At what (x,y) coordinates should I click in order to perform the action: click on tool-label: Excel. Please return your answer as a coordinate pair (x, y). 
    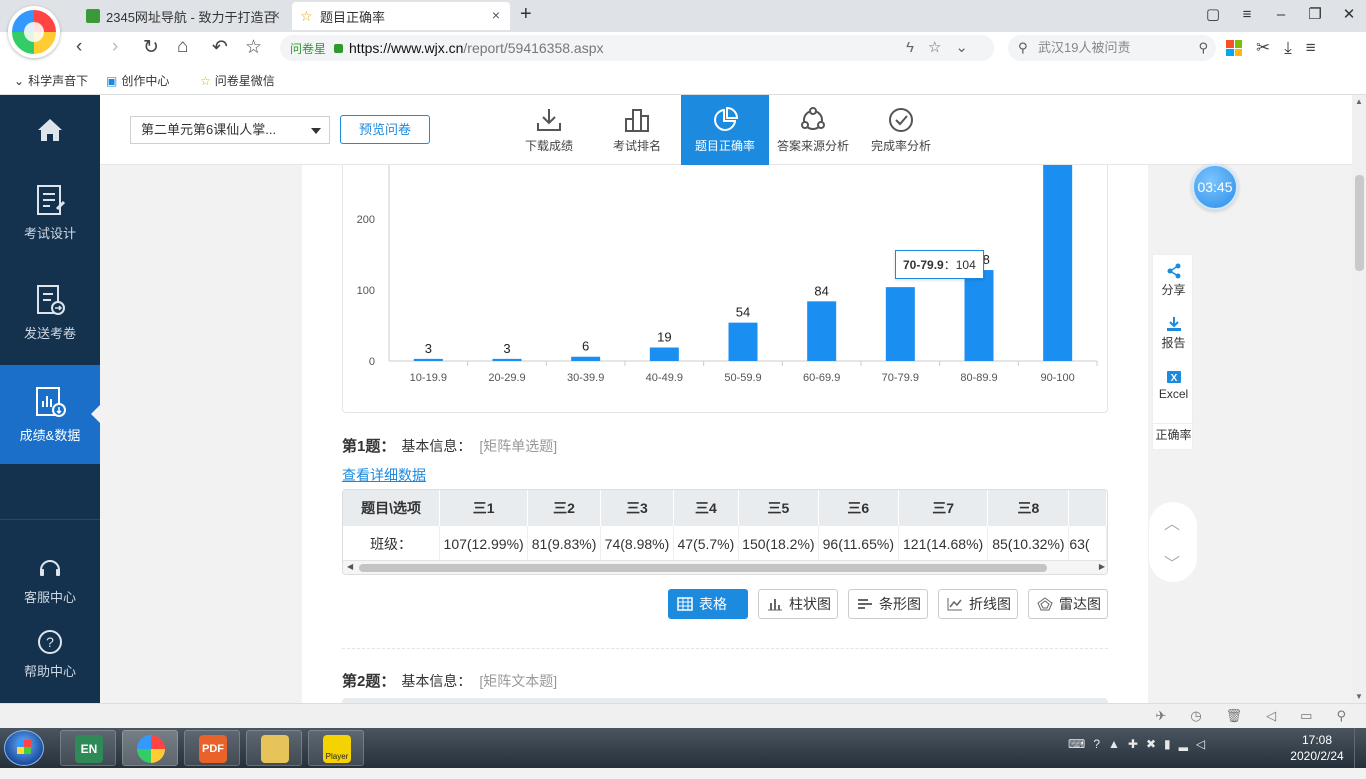
    Looking at the image, I should click on (1173, 394).